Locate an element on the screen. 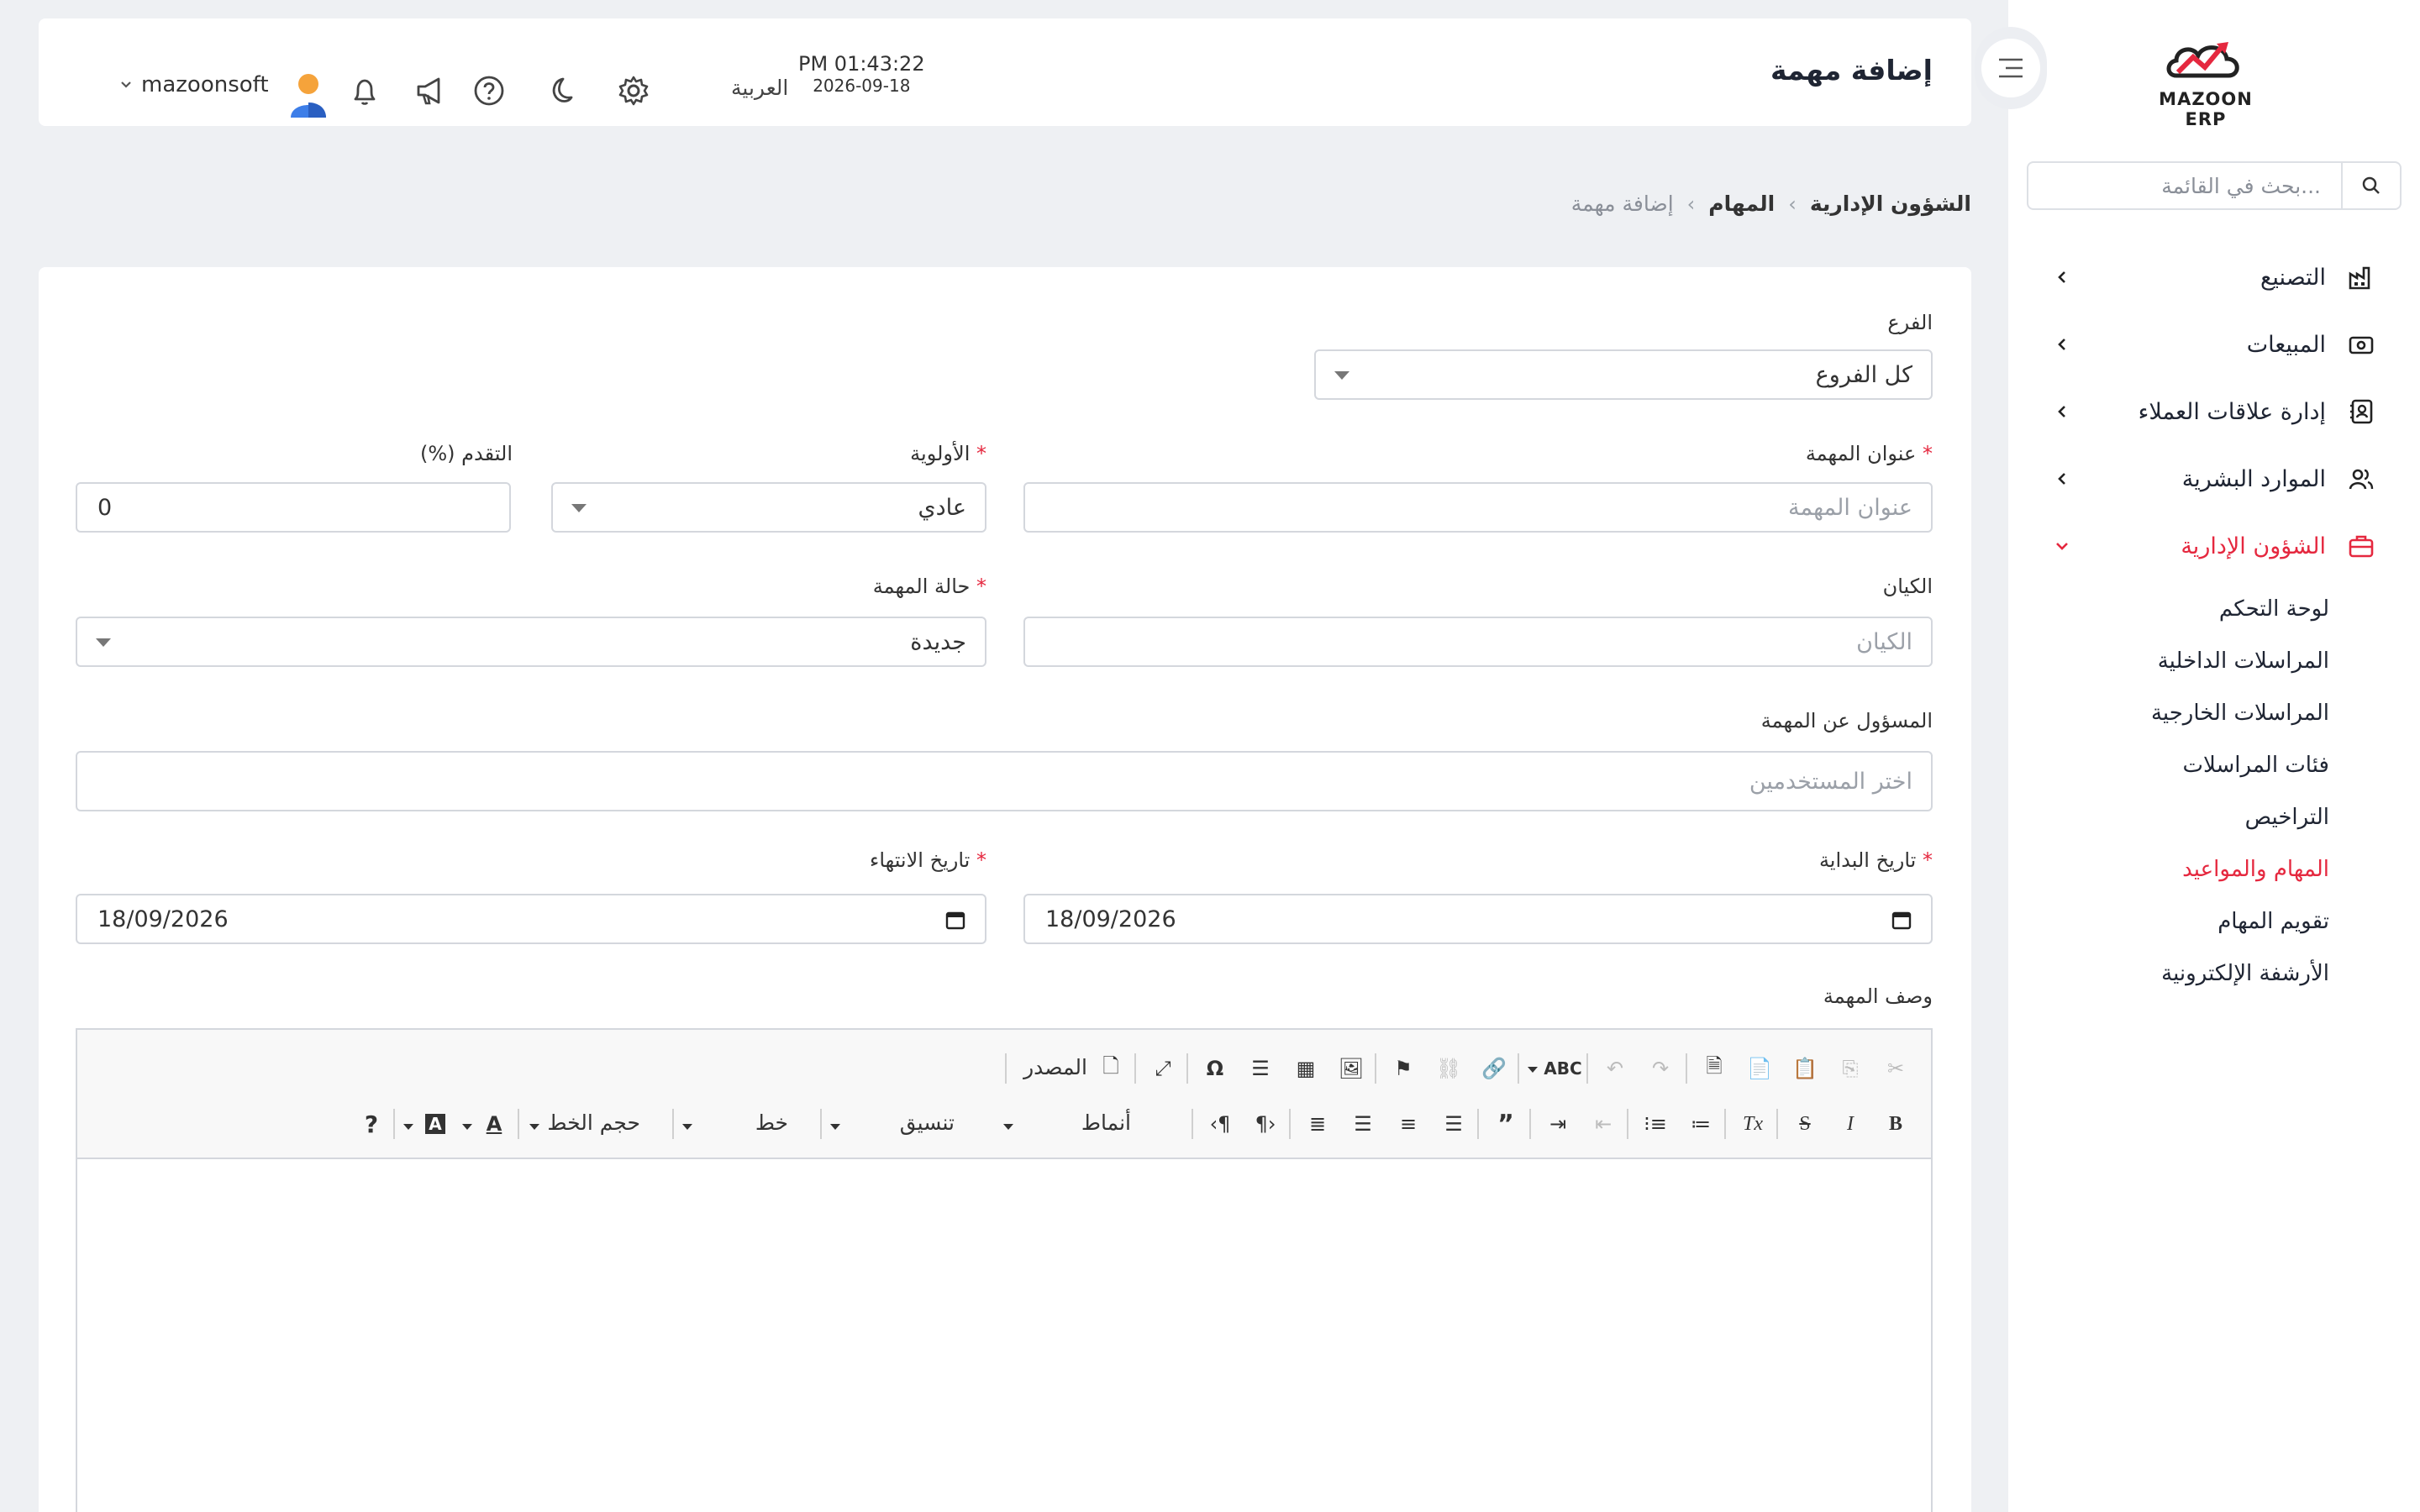 Image resolution: width=2420 pixels, height=1512 pixels. align-left-icon: ☰ is located at coordinates (1453, 1124).